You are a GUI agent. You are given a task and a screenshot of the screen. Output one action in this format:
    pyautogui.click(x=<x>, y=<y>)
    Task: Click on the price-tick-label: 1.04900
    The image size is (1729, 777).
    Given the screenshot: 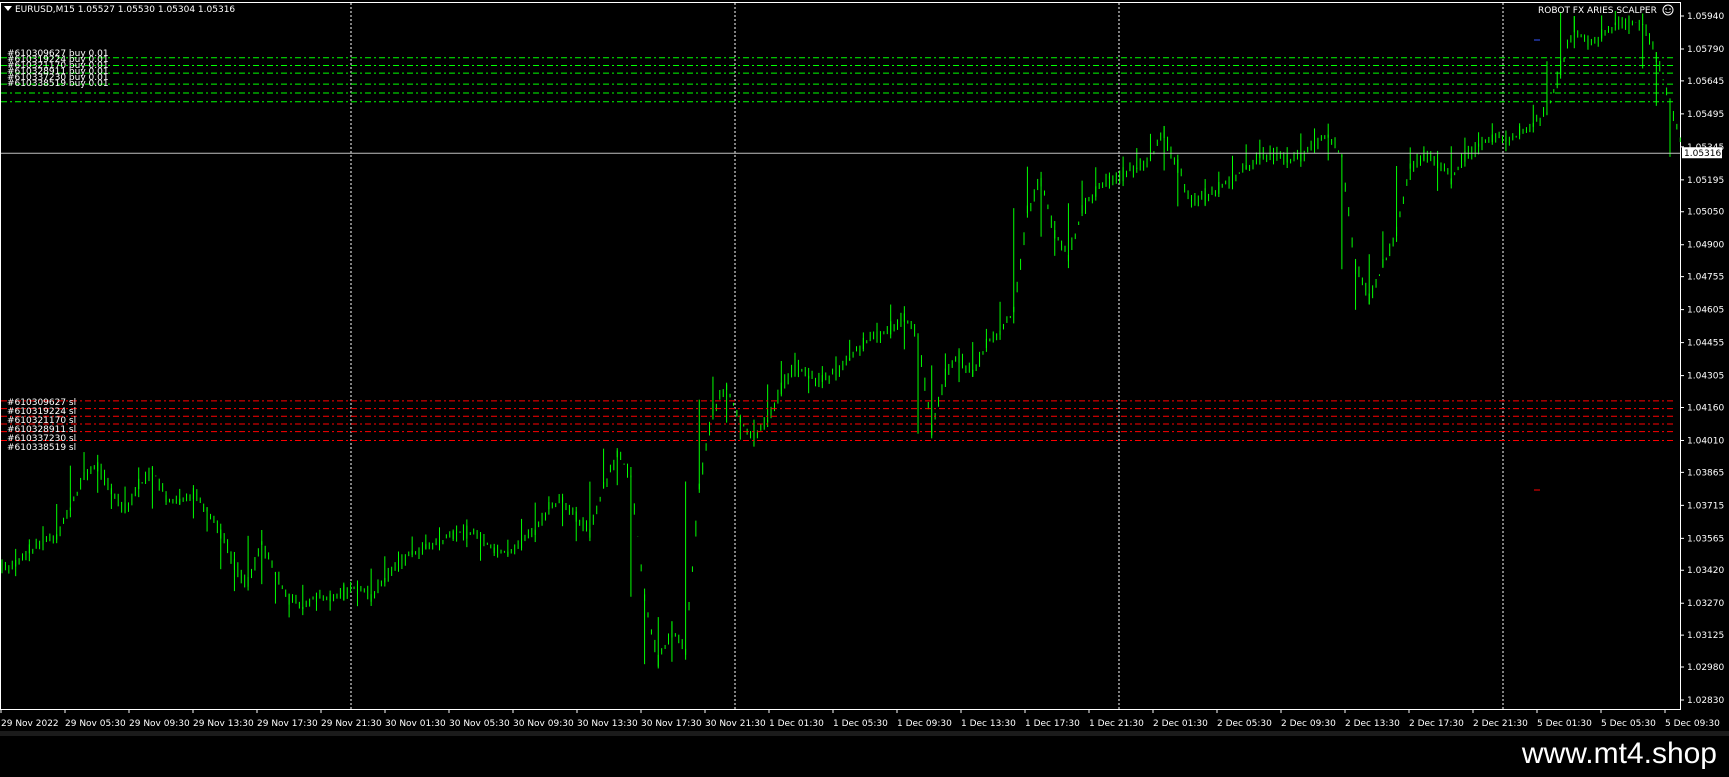 What is the action you would take?
    pyautogui.click(x=1705, y=246)
    